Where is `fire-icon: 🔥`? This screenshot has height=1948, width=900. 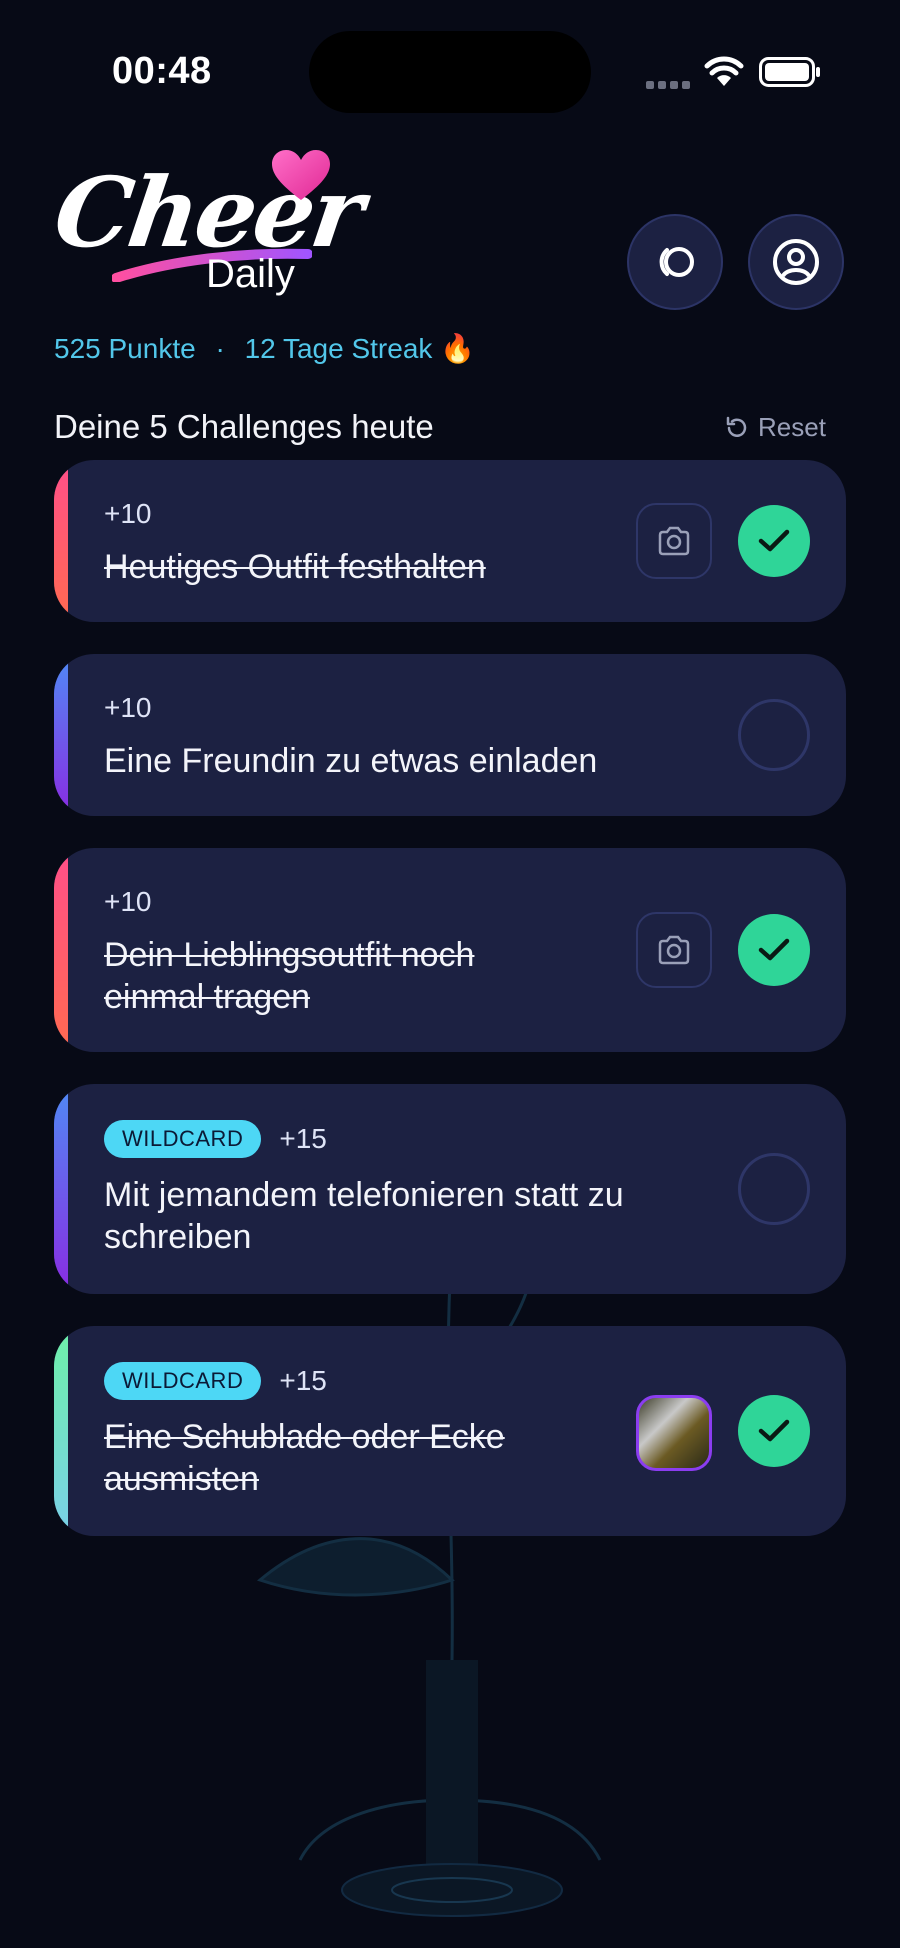
fire-icon: 🔥 is located at coordinates (458, 348).